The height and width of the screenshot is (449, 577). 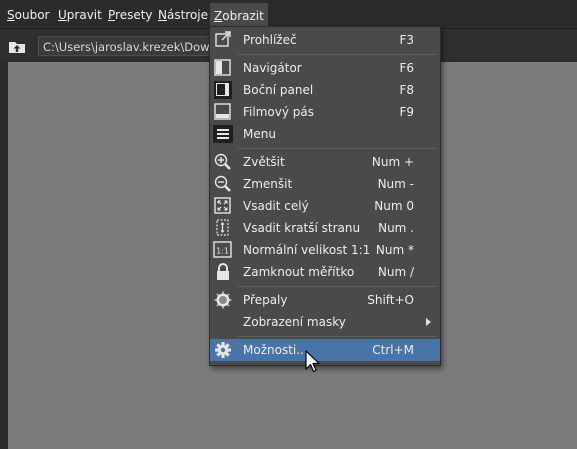 What do you see at coordinates (17, 46) in the screenshot?
I see `folder-up-icon` at bounding box center [17, 46].